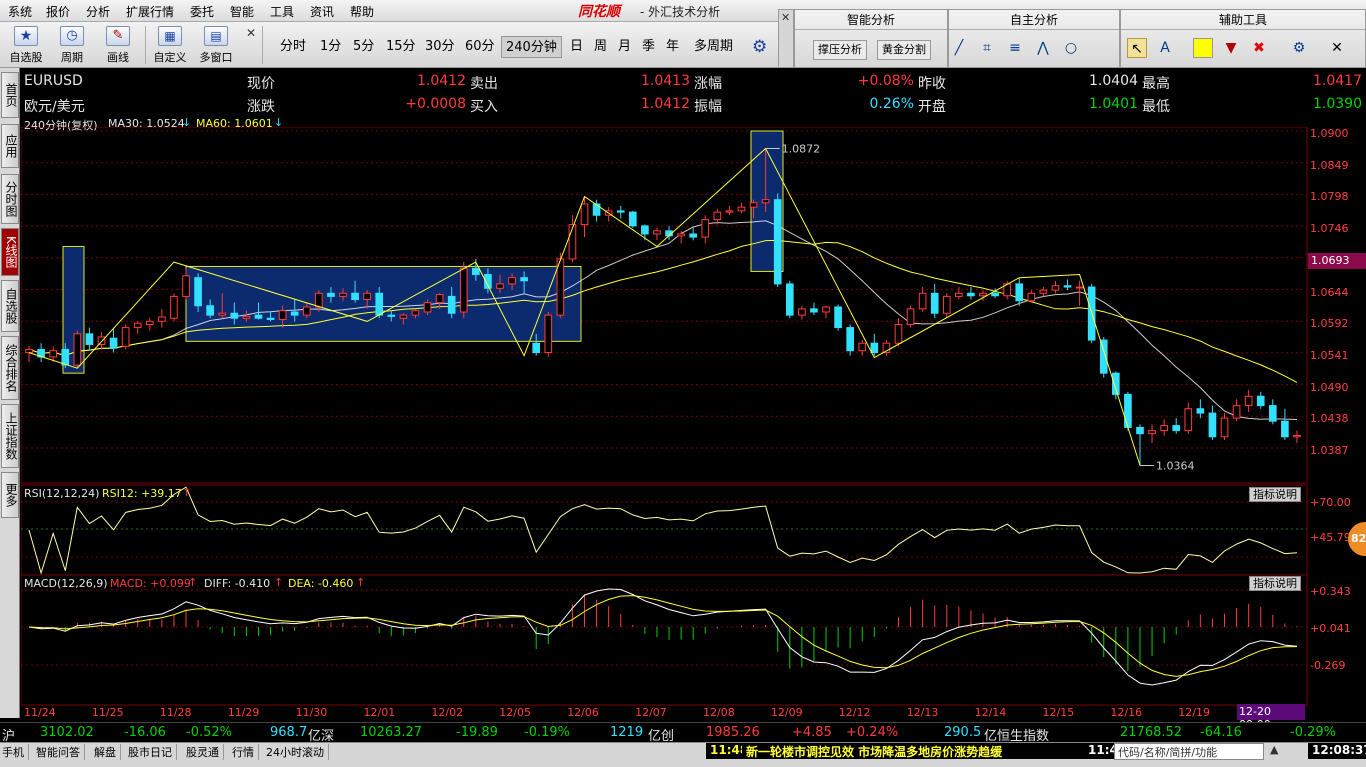 This screenshot has height=767, width=1366. I want to click on date-label-12: 12/12, so click(854, 712).